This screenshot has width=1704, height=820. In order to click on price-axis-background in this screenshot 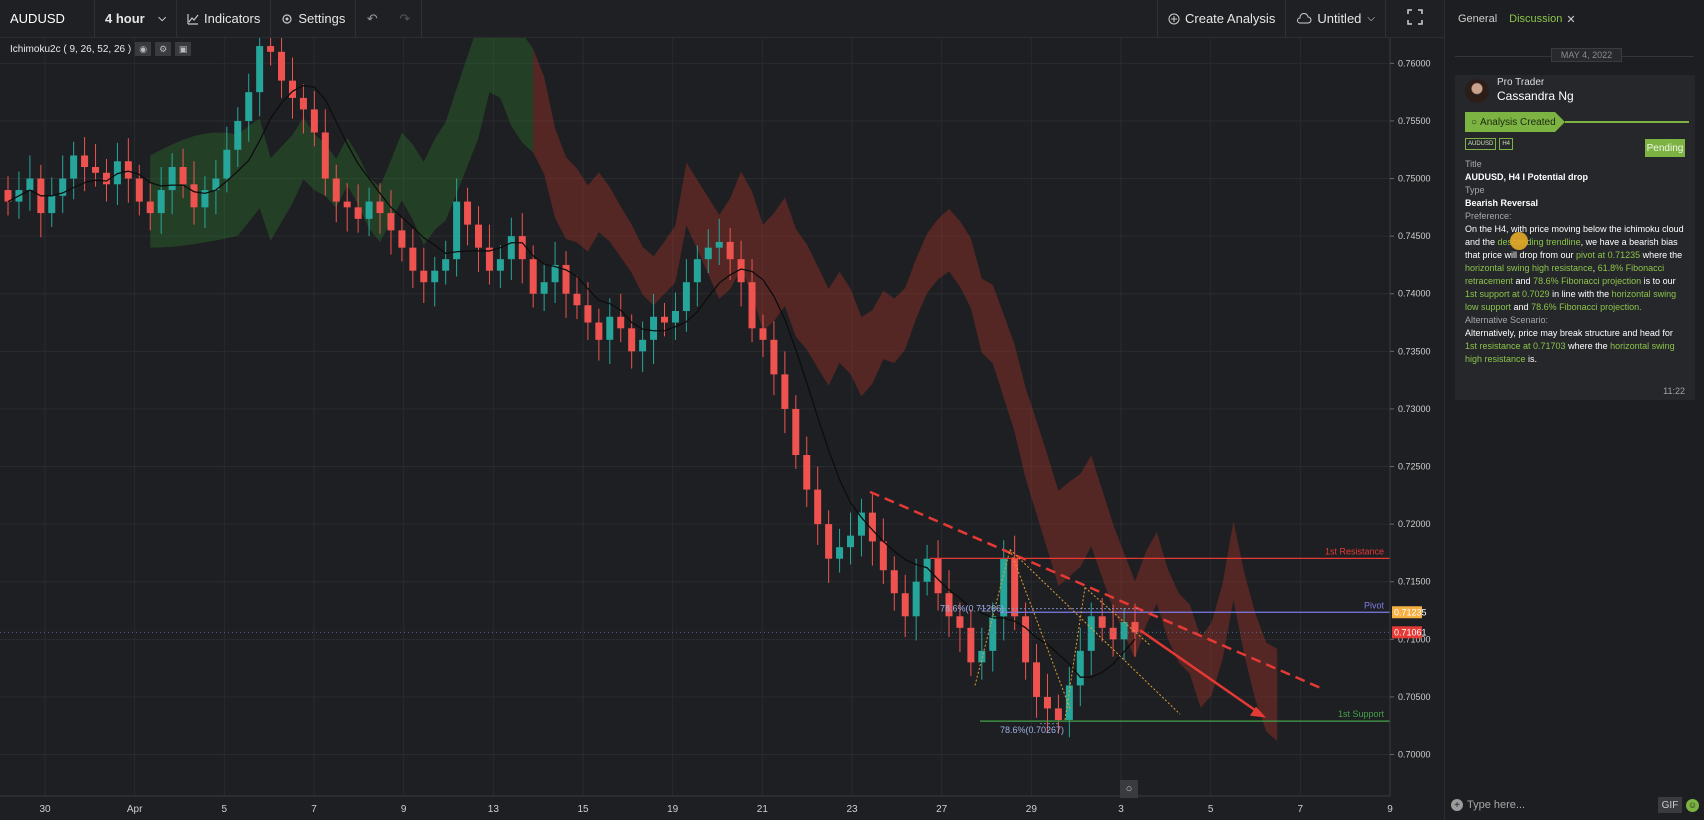, I will do `click(1417, 429)`.